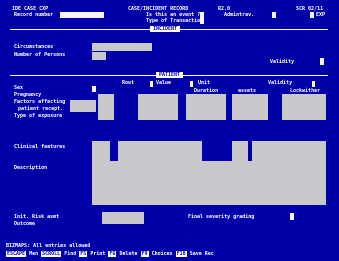 The image size is (339, 261). Describe the element at coordinates (321, 15) in the screenshot. I see `exp-label: EXP` at that location.